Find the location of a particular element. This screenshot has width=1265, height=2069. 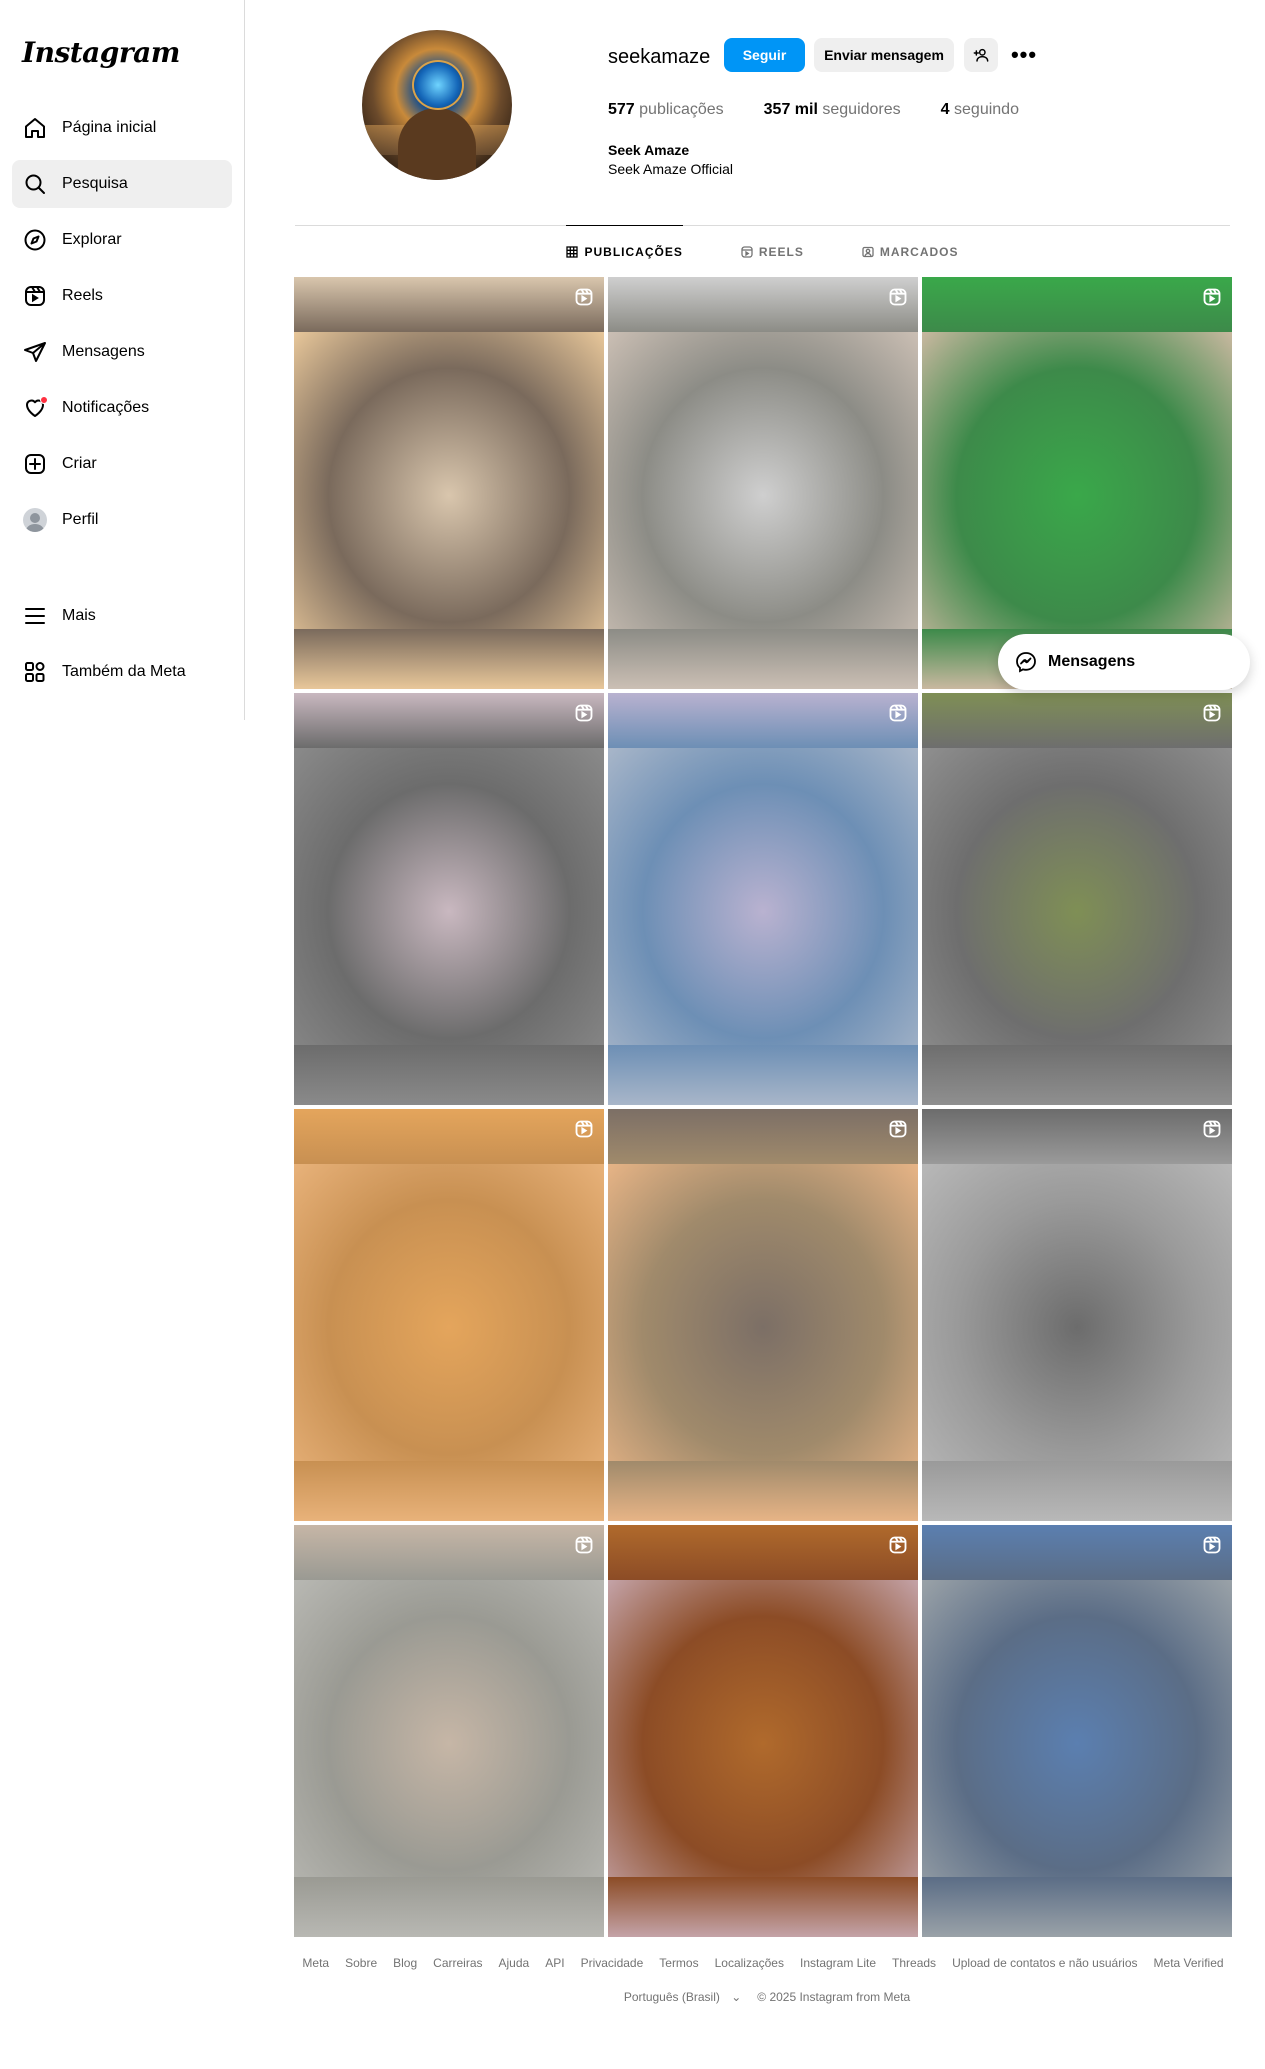

footer-link: Meta Verified is located at coordinates (1189, 1963).